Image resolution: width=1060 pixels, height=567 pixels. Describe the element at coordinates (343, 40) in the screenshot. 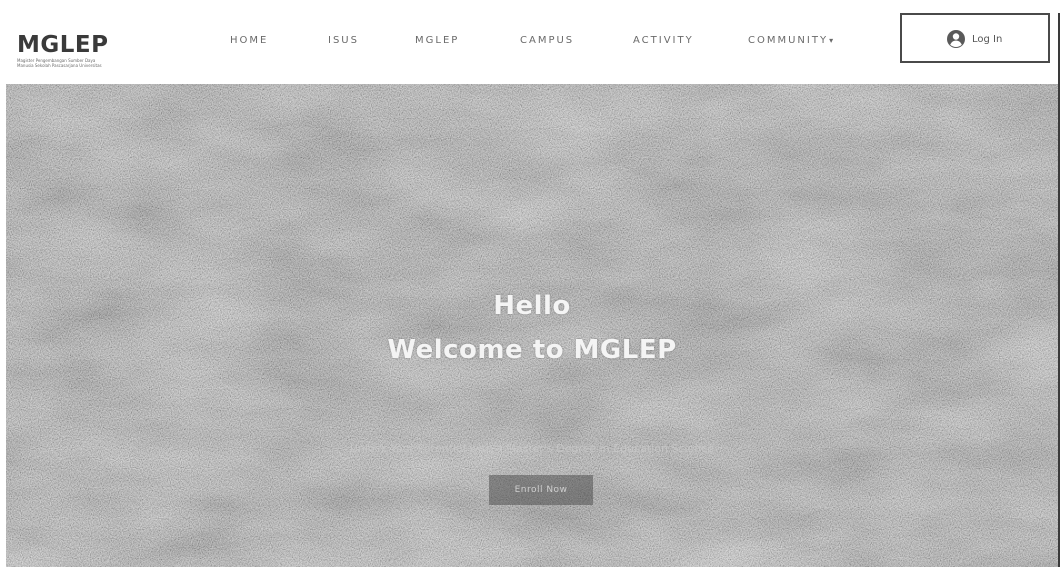

I see `nav-item-isus: ISUS` at that location.